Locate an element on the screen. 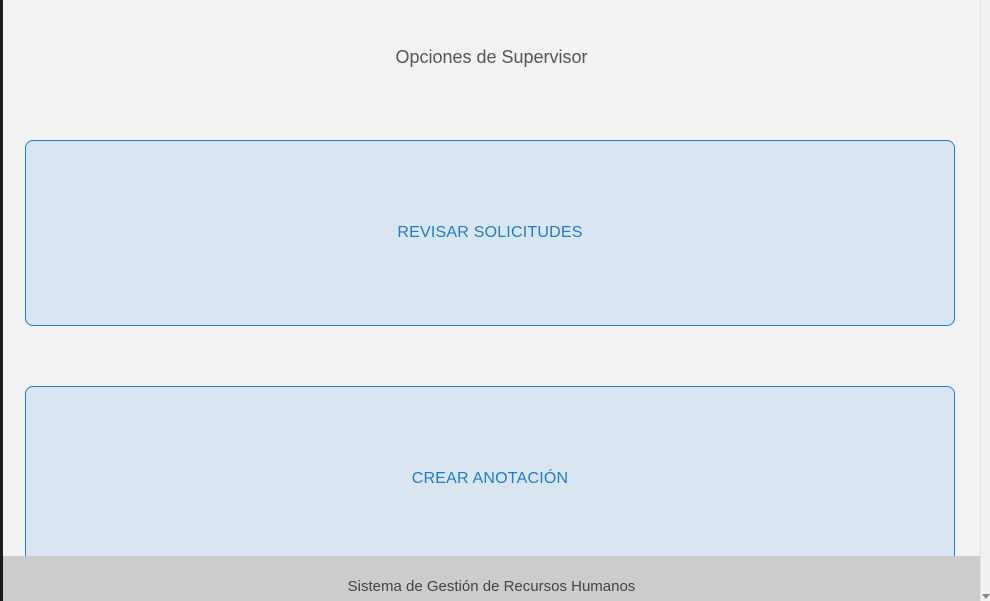 This screenshot has width=990, height=601. page-title: Opciones de Supervisor is located at coordinates (491, 57).